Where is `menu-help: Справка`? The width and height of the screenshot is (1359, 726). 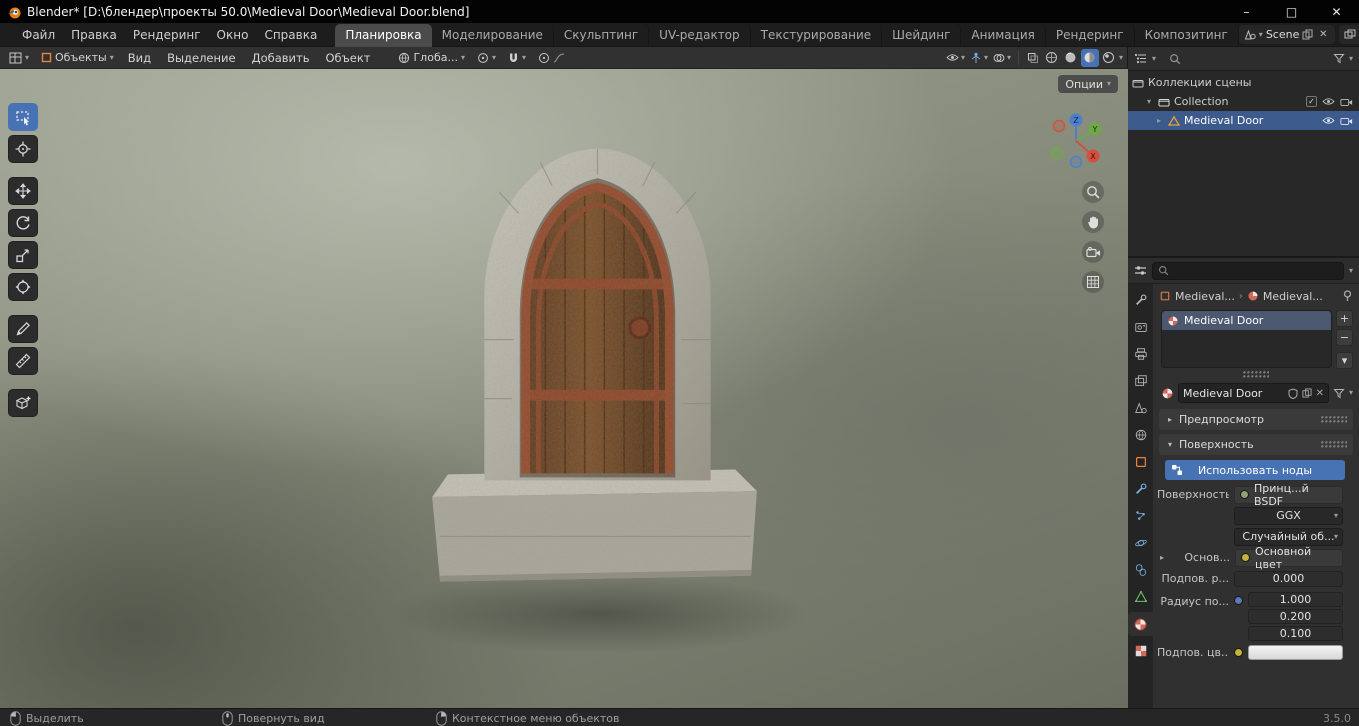 menu-help: Справка is located at coordinates (290, 35).